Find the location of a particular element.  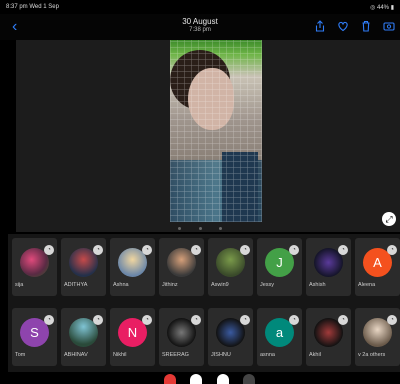

back-chevron-icon: ‹ is located at coordinates (19, 27).